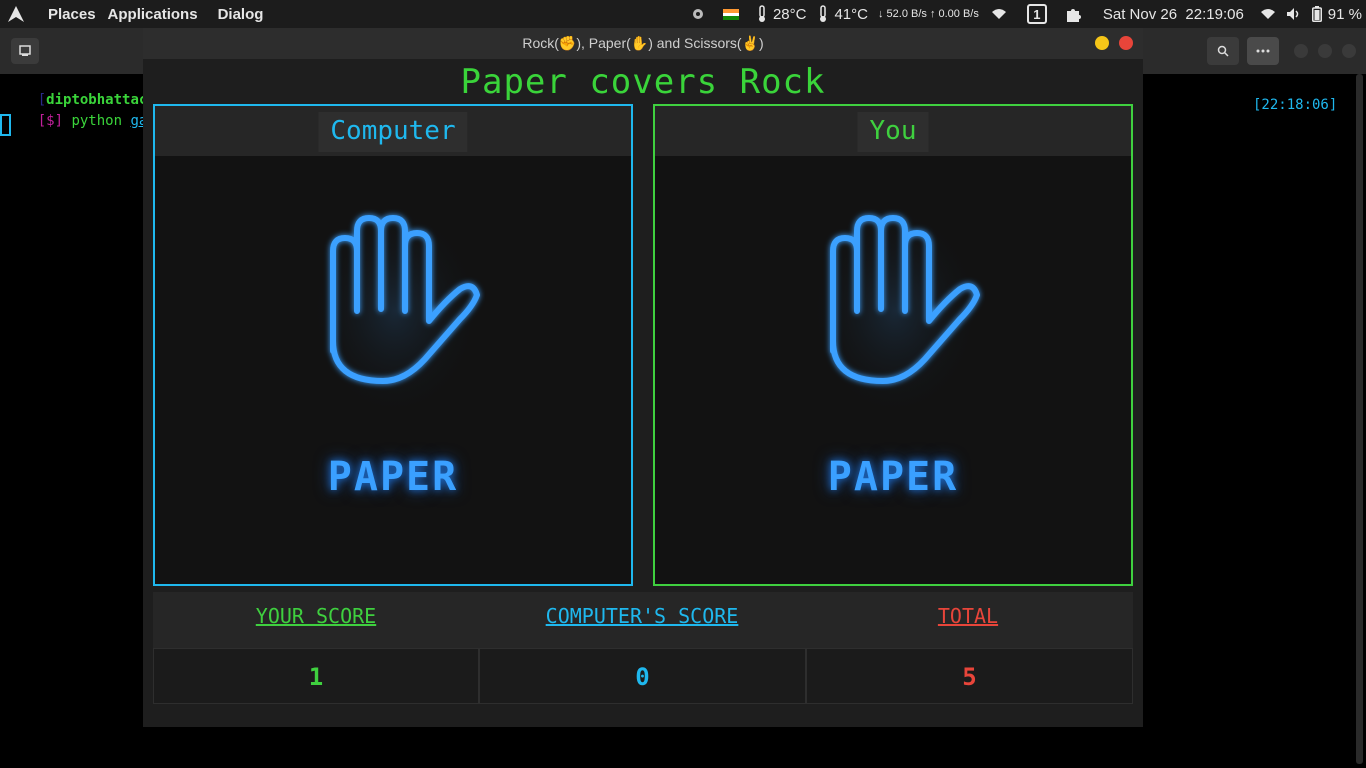  I want to click on you-label: You, so click(893, 132).